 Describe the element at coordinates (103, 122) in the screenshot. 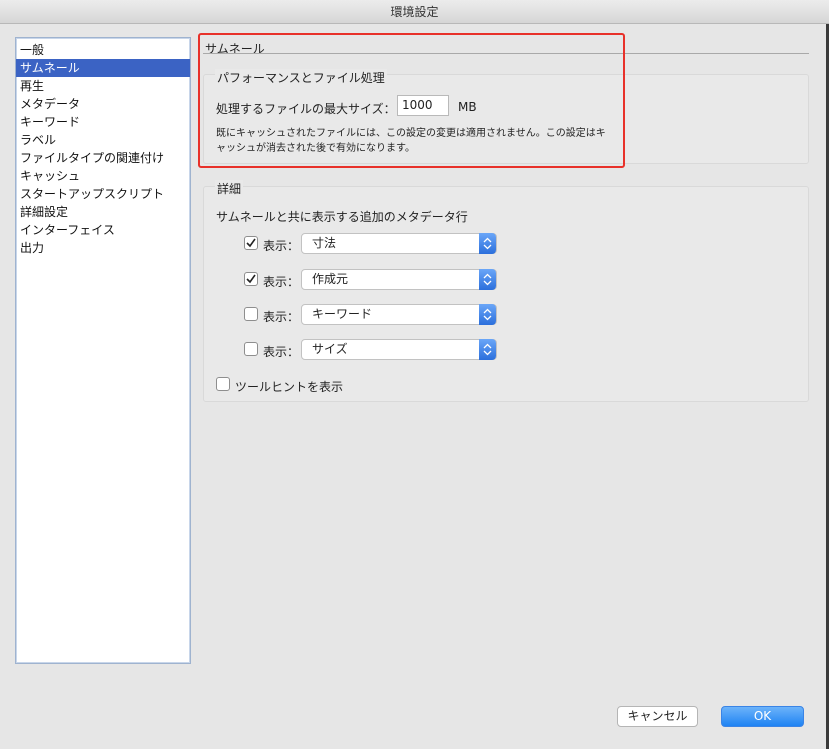

I see `sidebar-item-keywords: キーワード` at that location.